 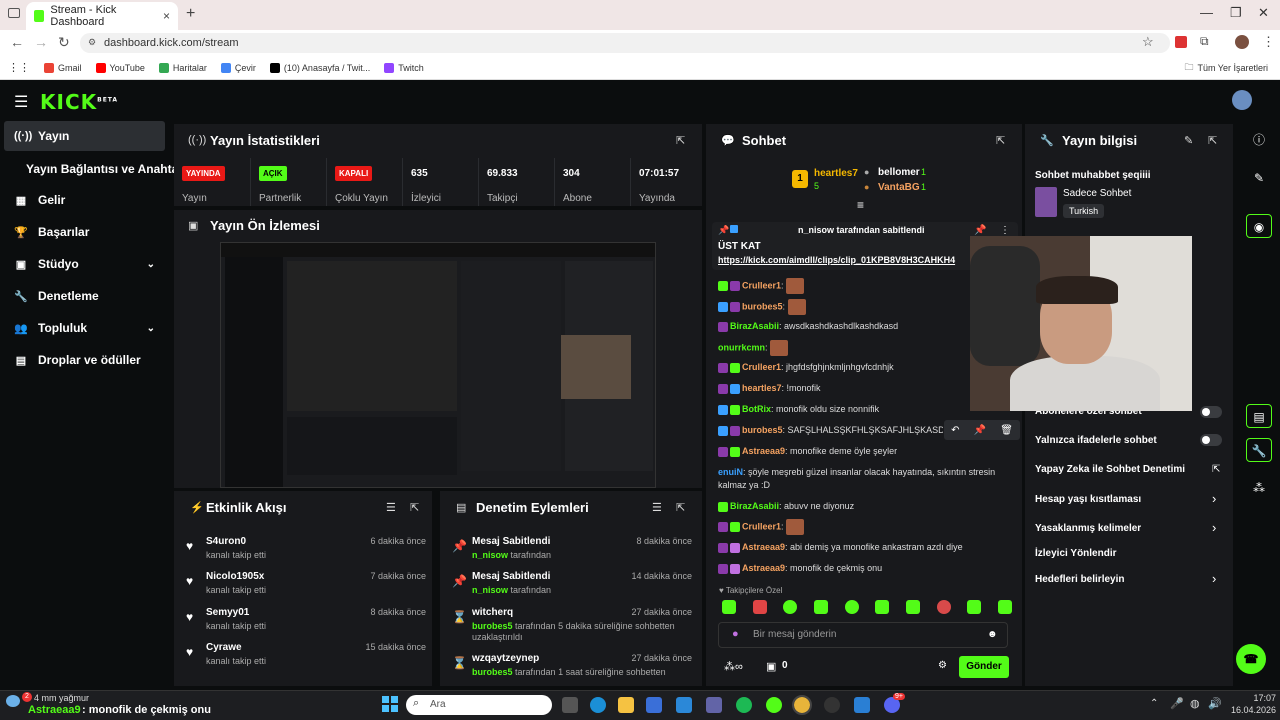 What do you see at coordinates (730, 472) in the screenshot?
I see `chat-username: enuiN` at bounding box center [730, 472].